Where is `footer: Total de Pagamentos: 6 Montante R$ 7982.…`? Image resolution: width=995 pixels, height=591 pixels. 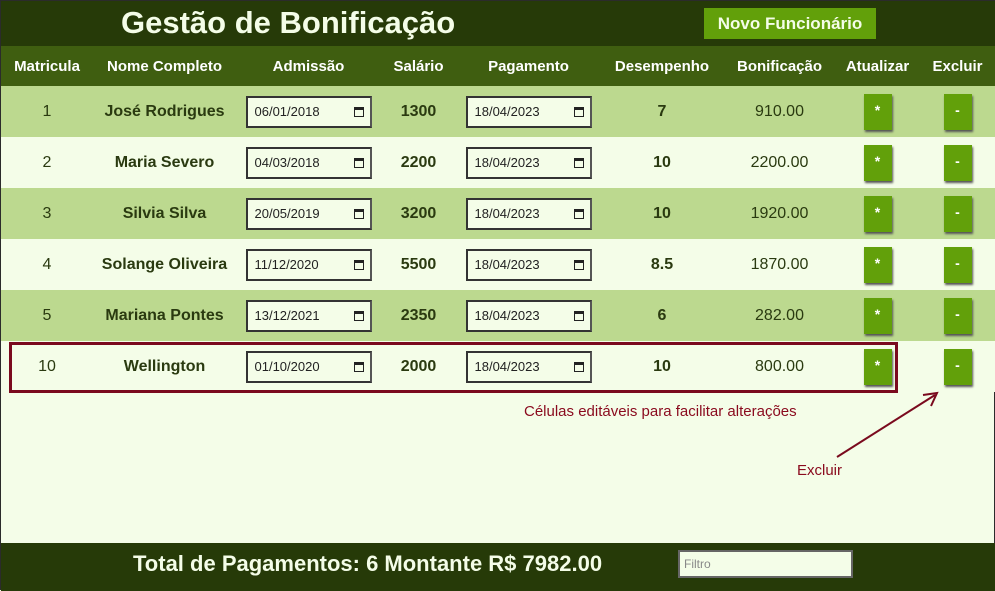
footer: Total de Pagamentos: 6 Montante R$ 7982.… is located at coordinates (498, 567).